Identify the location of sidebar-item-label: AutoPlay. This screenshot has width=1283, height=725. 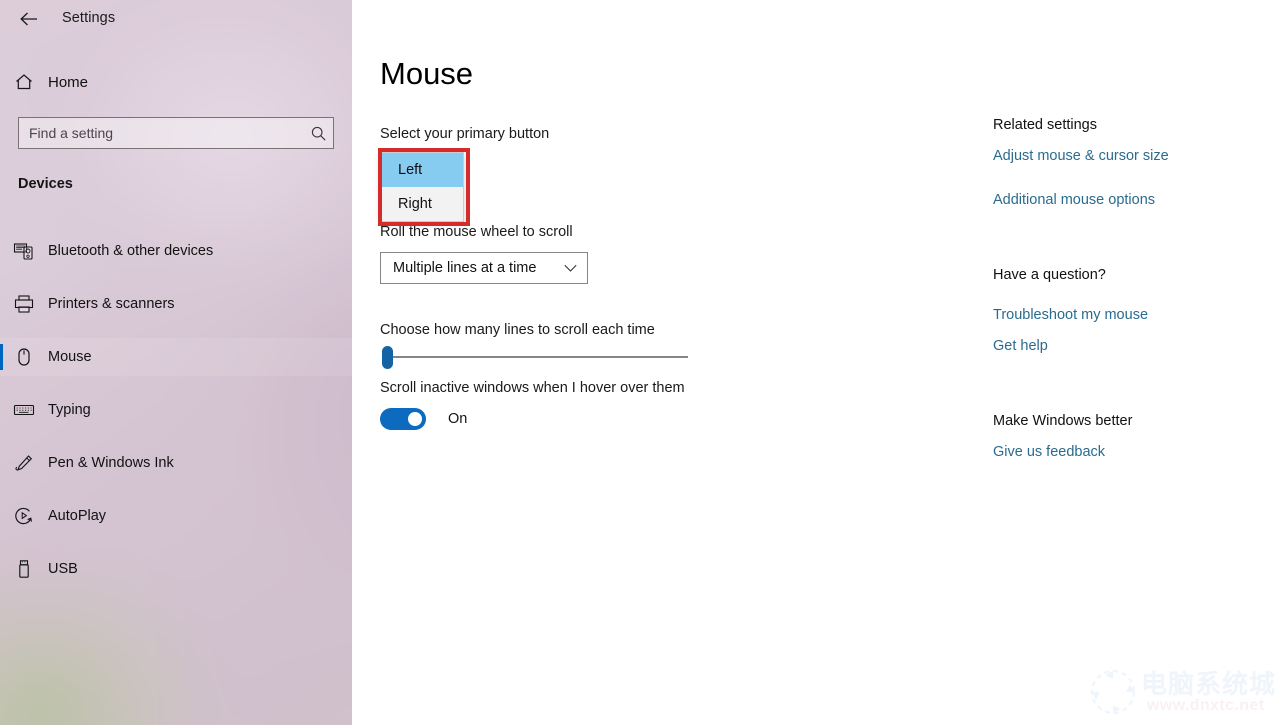
(77, 516).